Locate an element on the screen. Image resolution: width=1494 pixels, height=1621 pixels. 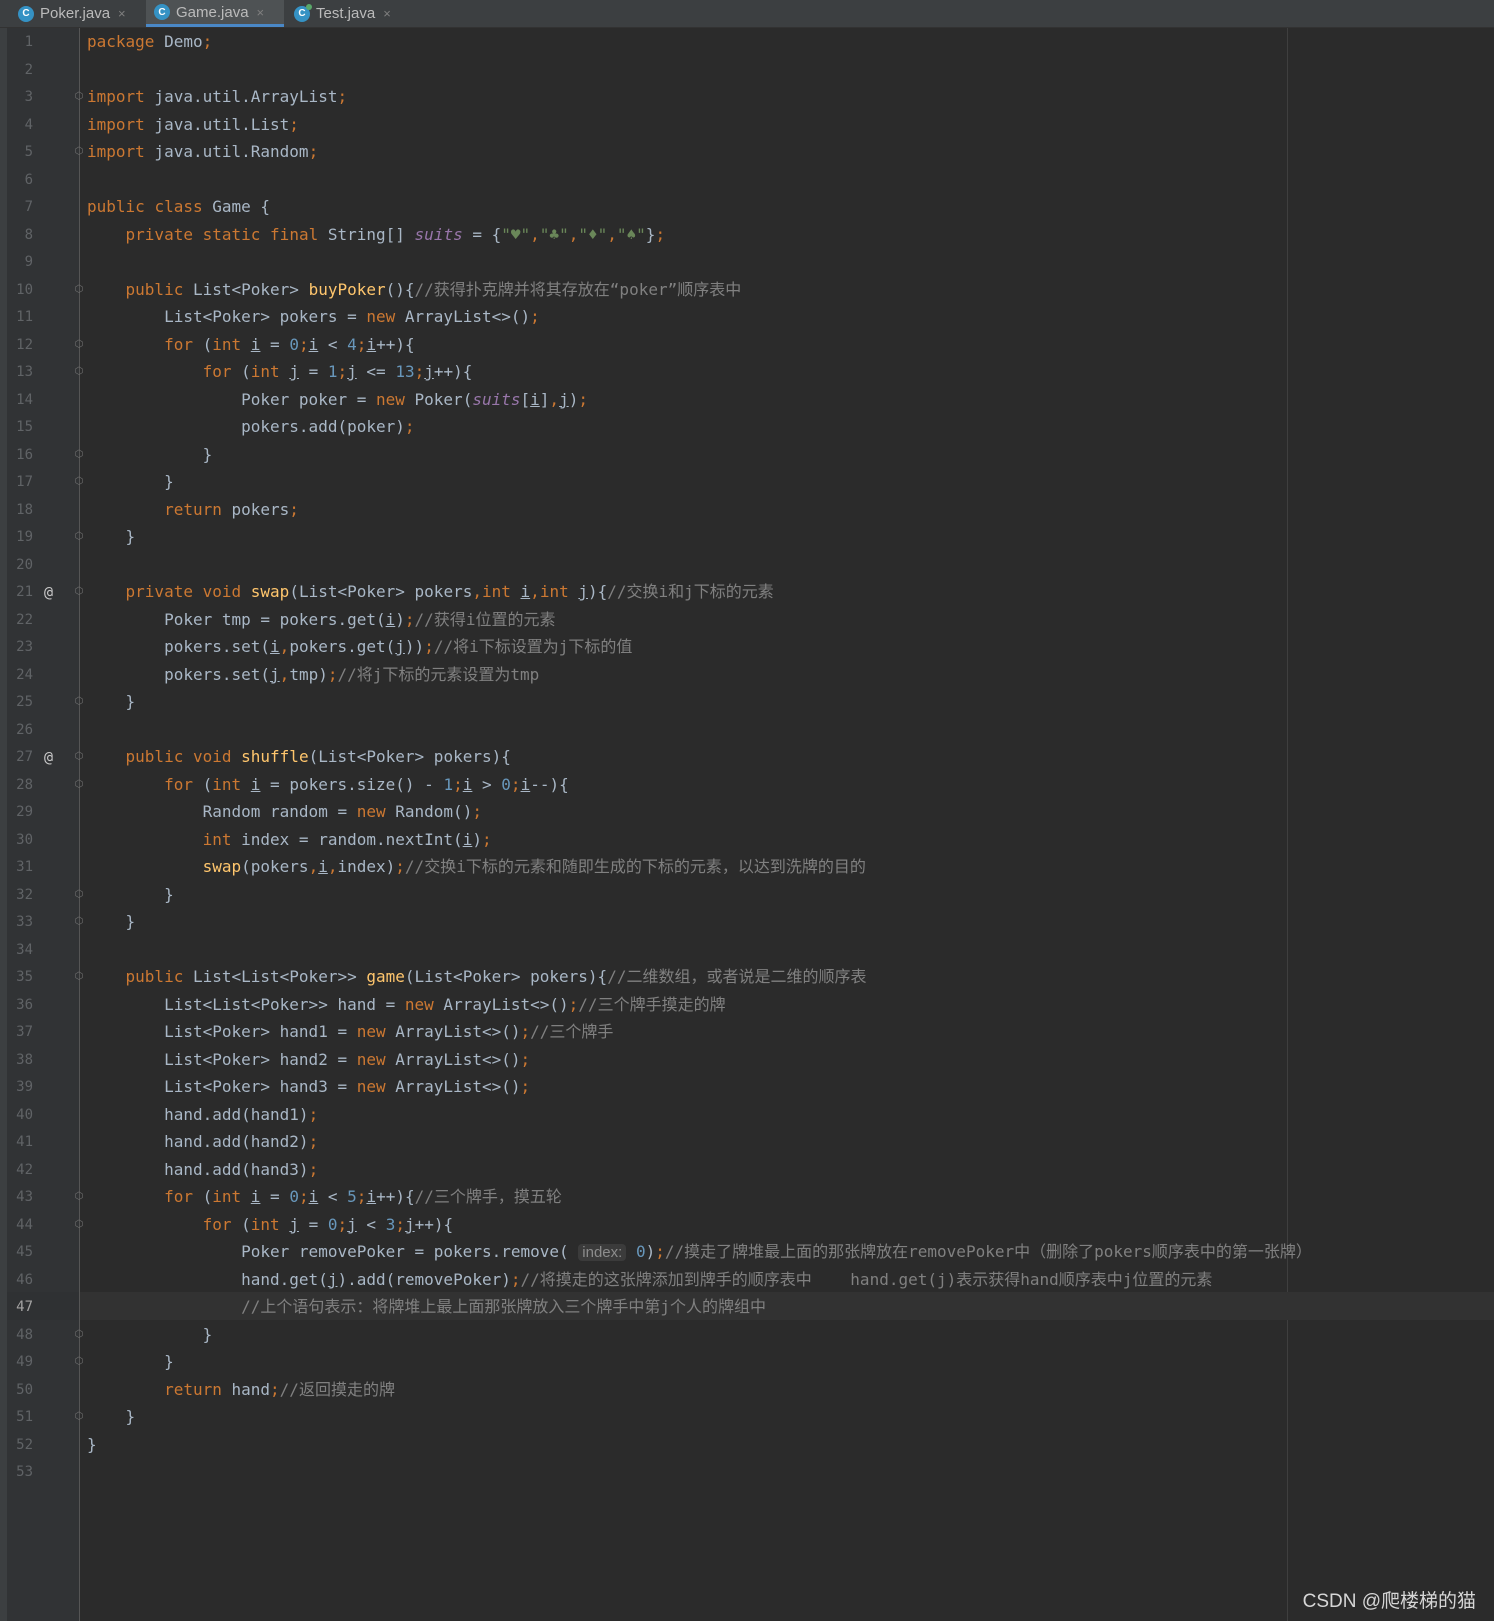
line-number: 34 is located at coordinates (20, 950).